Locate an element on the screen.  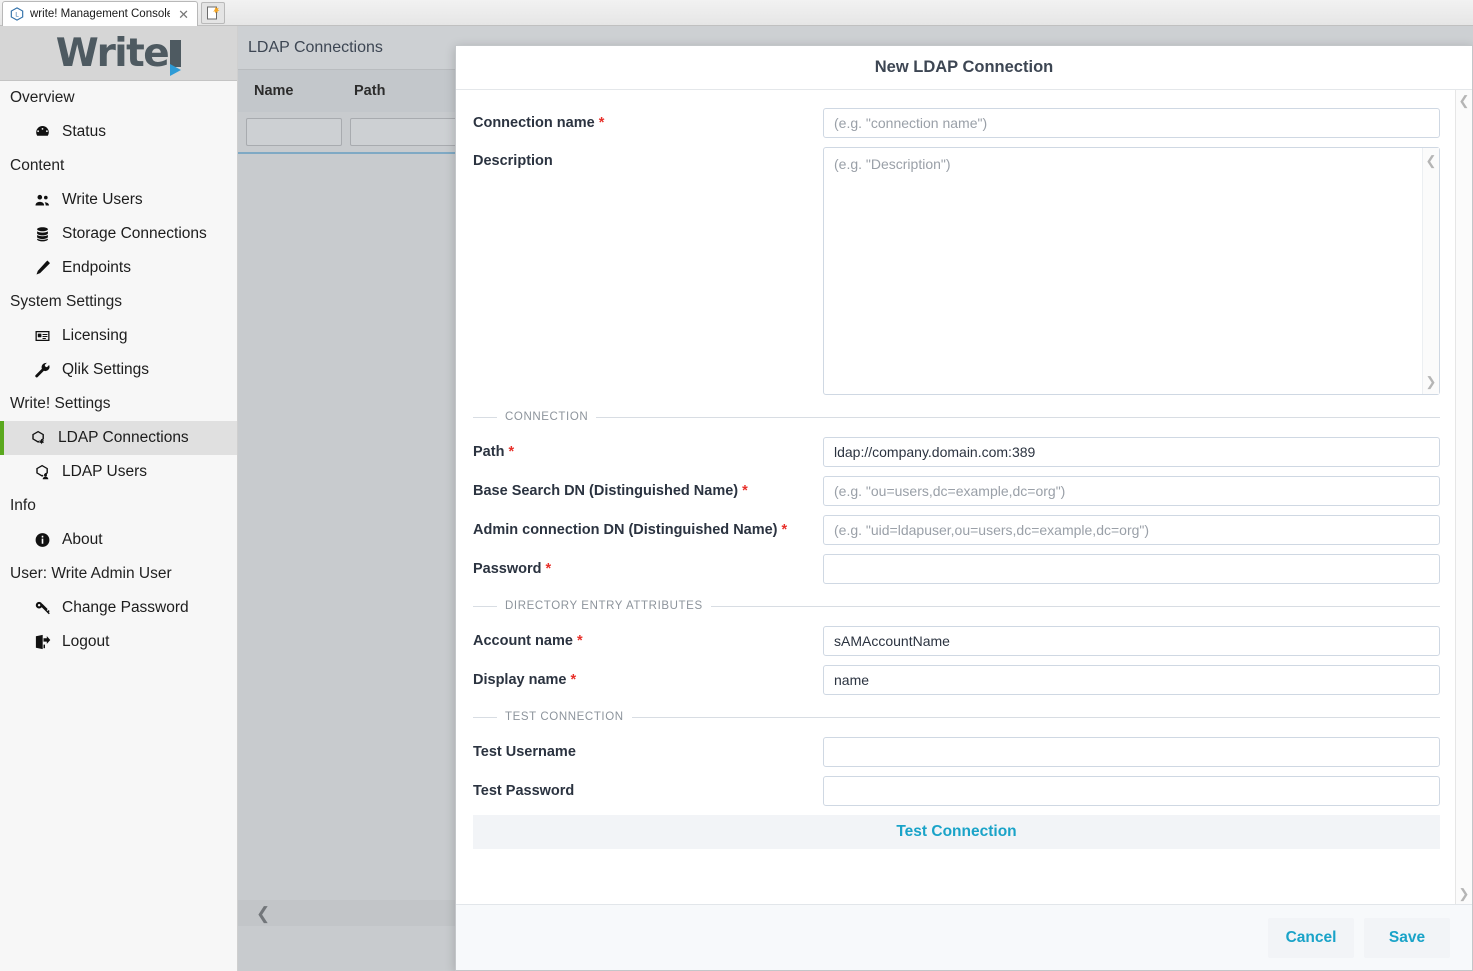
close-icon: ✕ is located at coordinates (183, 14).